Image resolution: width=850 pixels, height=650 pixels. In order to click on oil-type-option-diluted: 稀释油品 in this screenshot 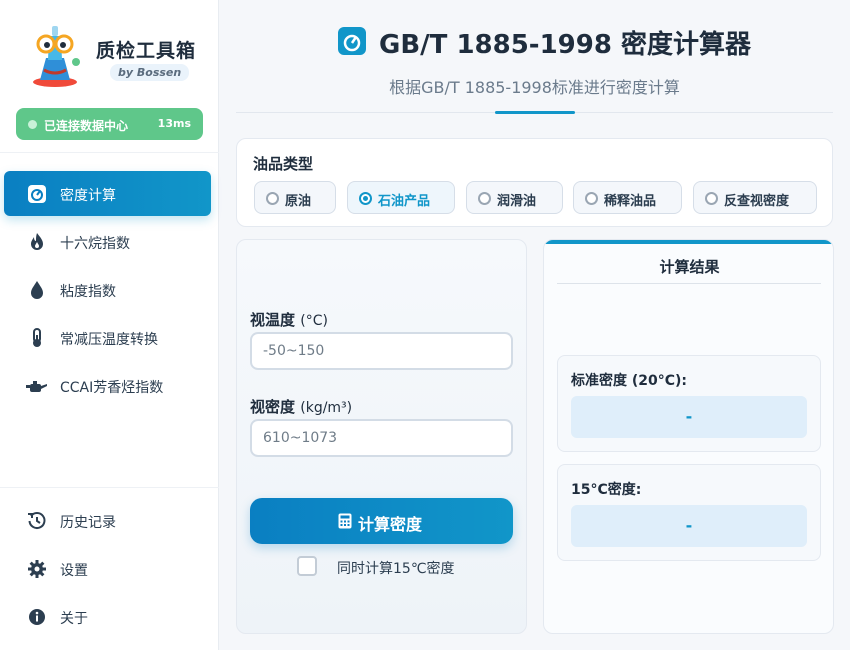, I will do `click(627, 197)`.